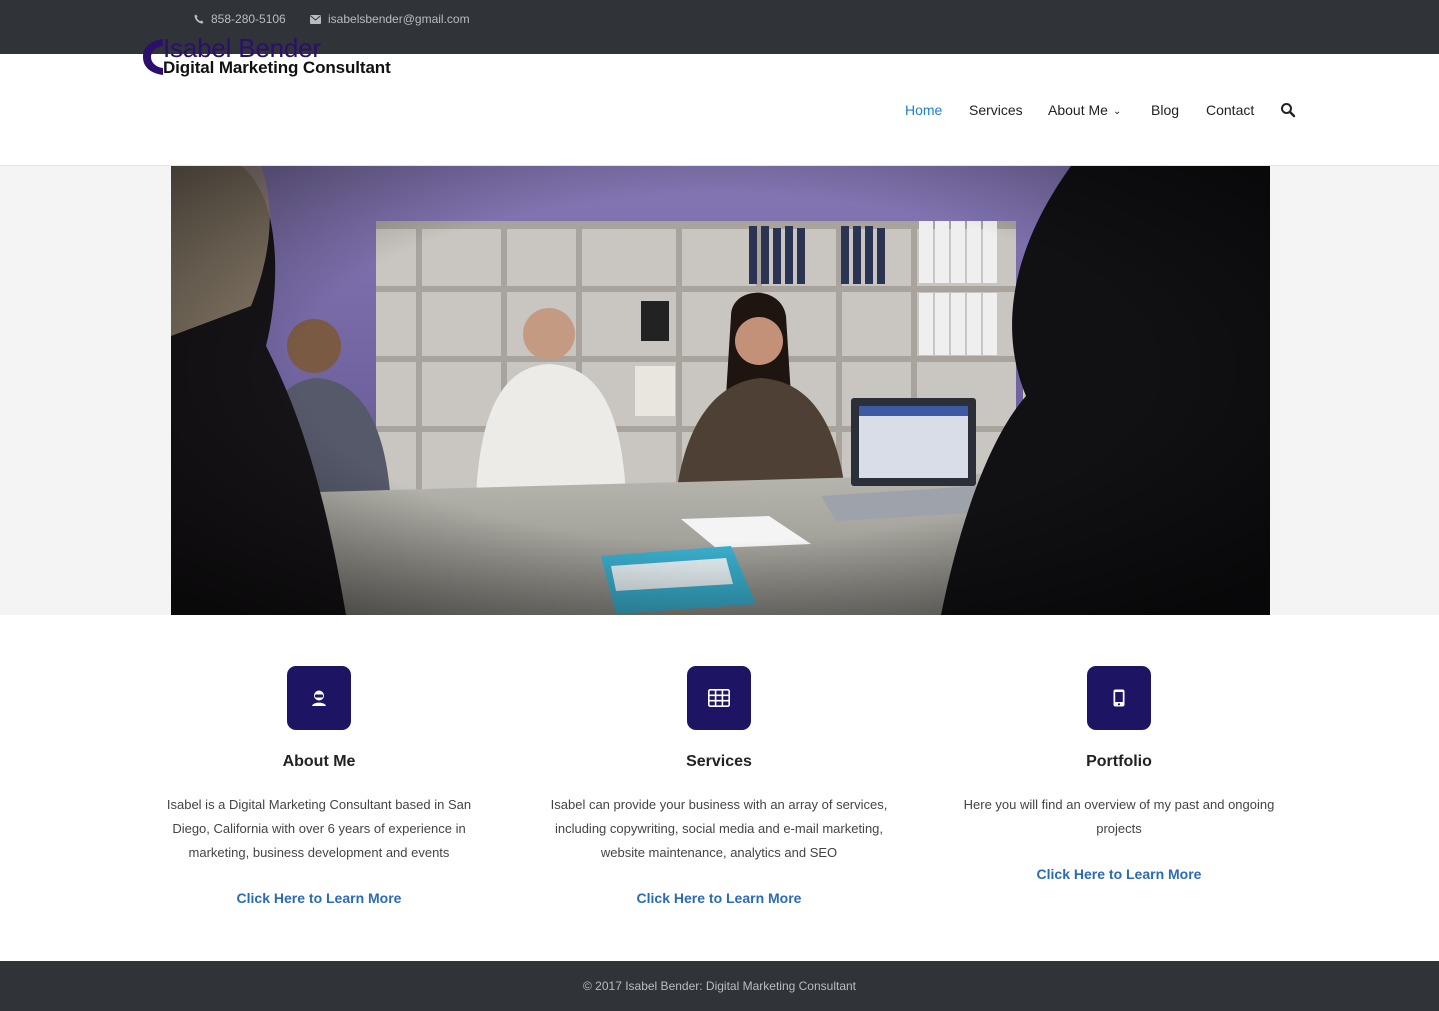  Describe the element at coordinates (277, 67) in the screenshot. I see `logo-tagline: Digital Marketing Consultant` at that location.